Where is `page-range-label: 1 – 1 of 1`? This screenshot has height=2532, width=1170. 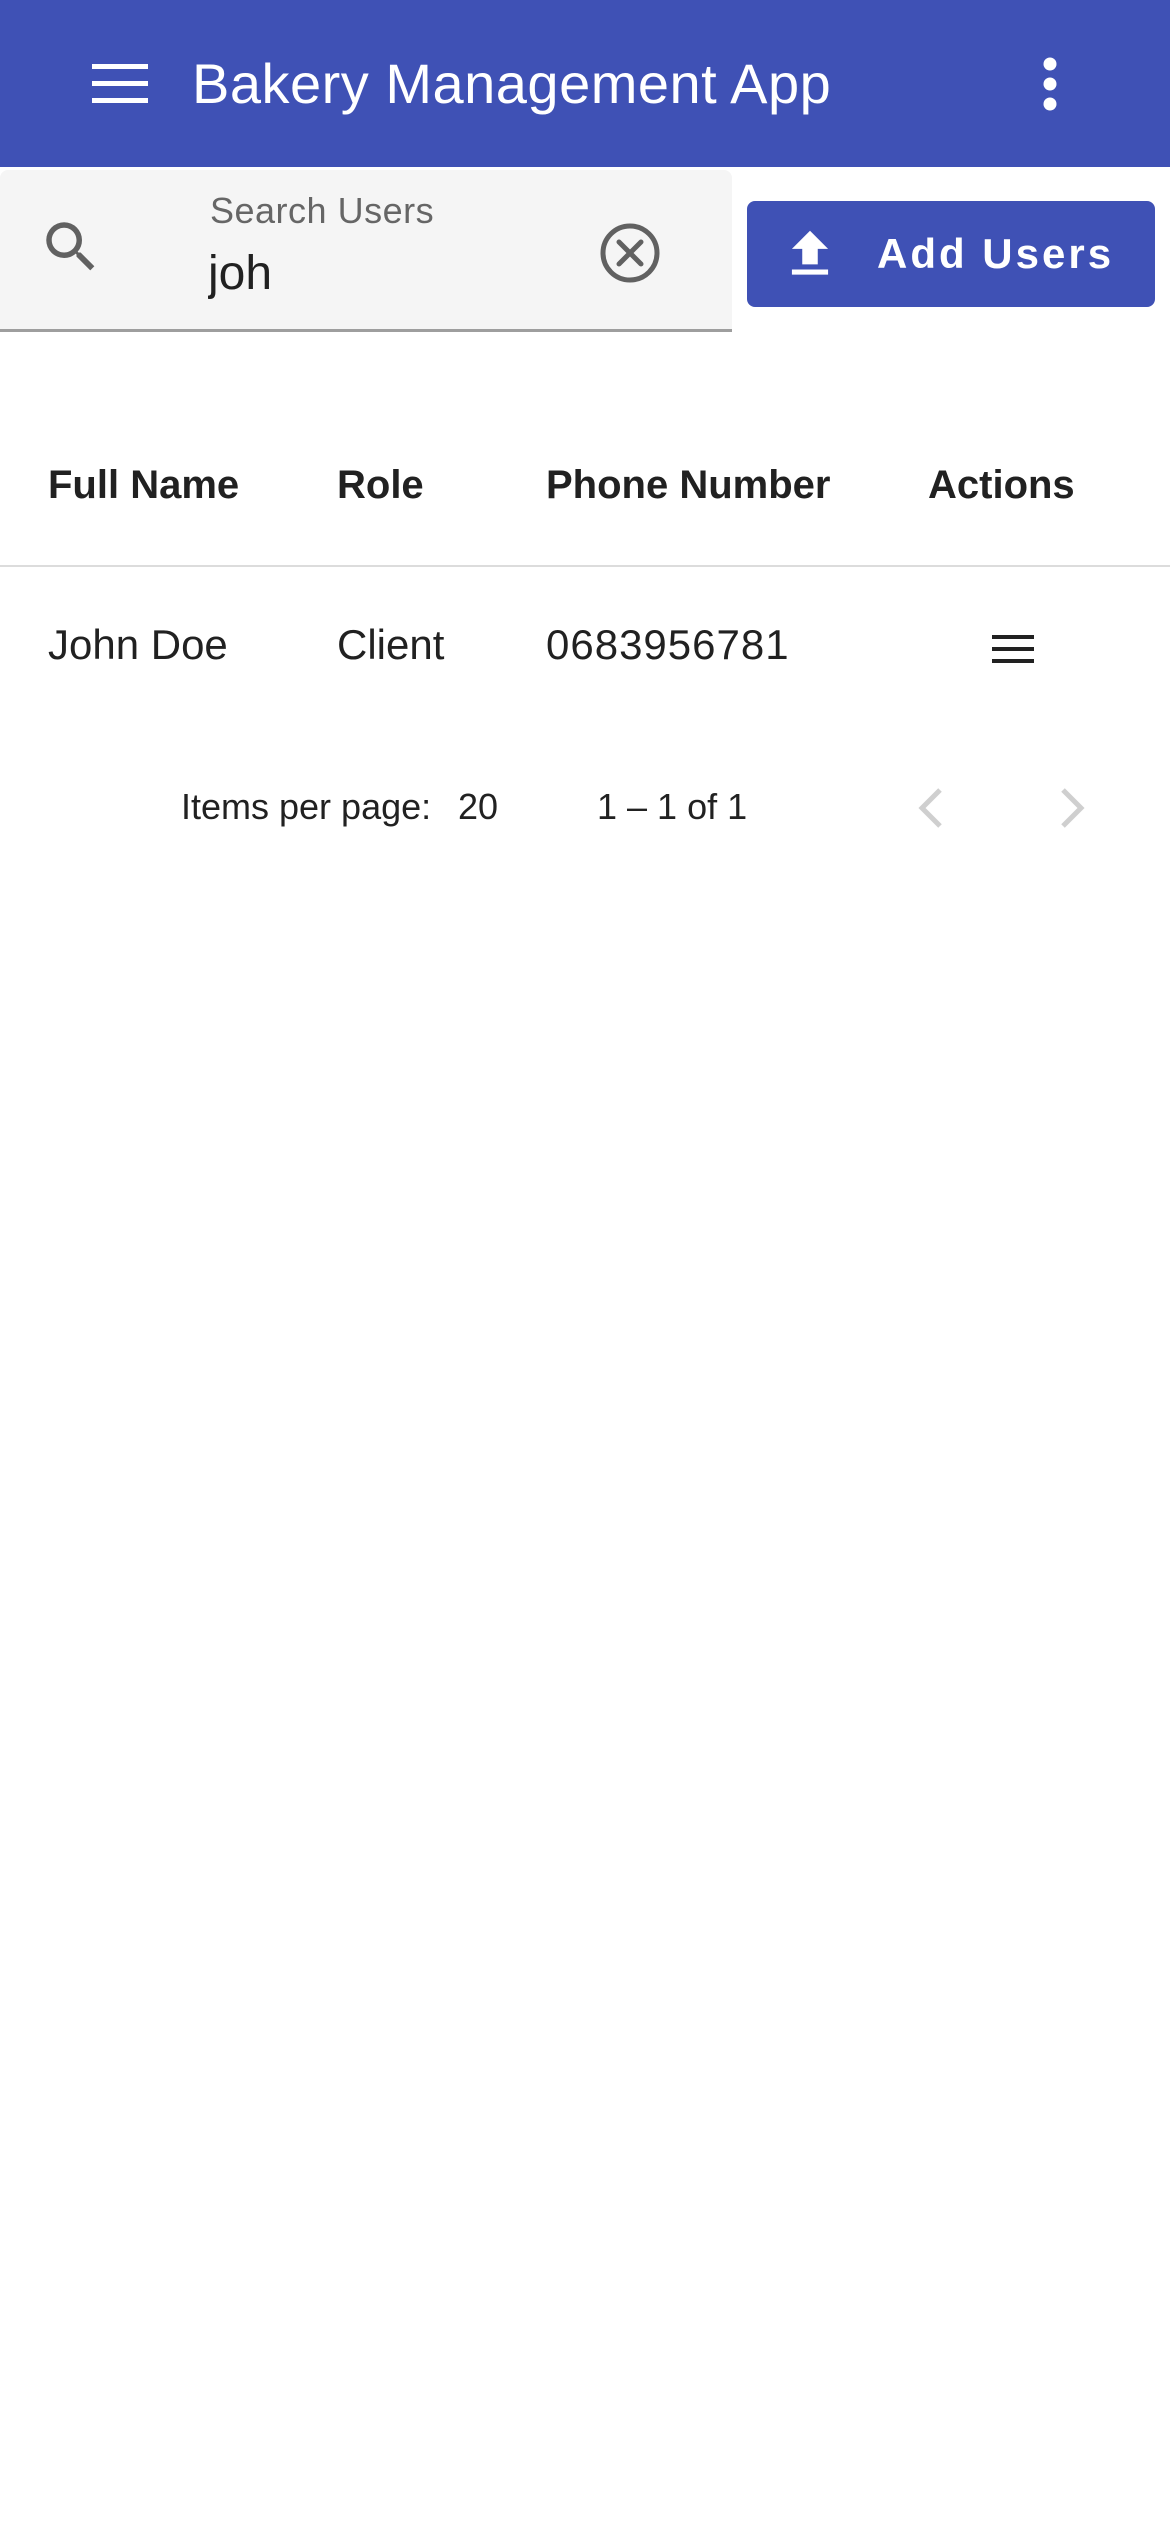
page-range-label: 1 – 1 of 1 is located at coordinates (672, 806).